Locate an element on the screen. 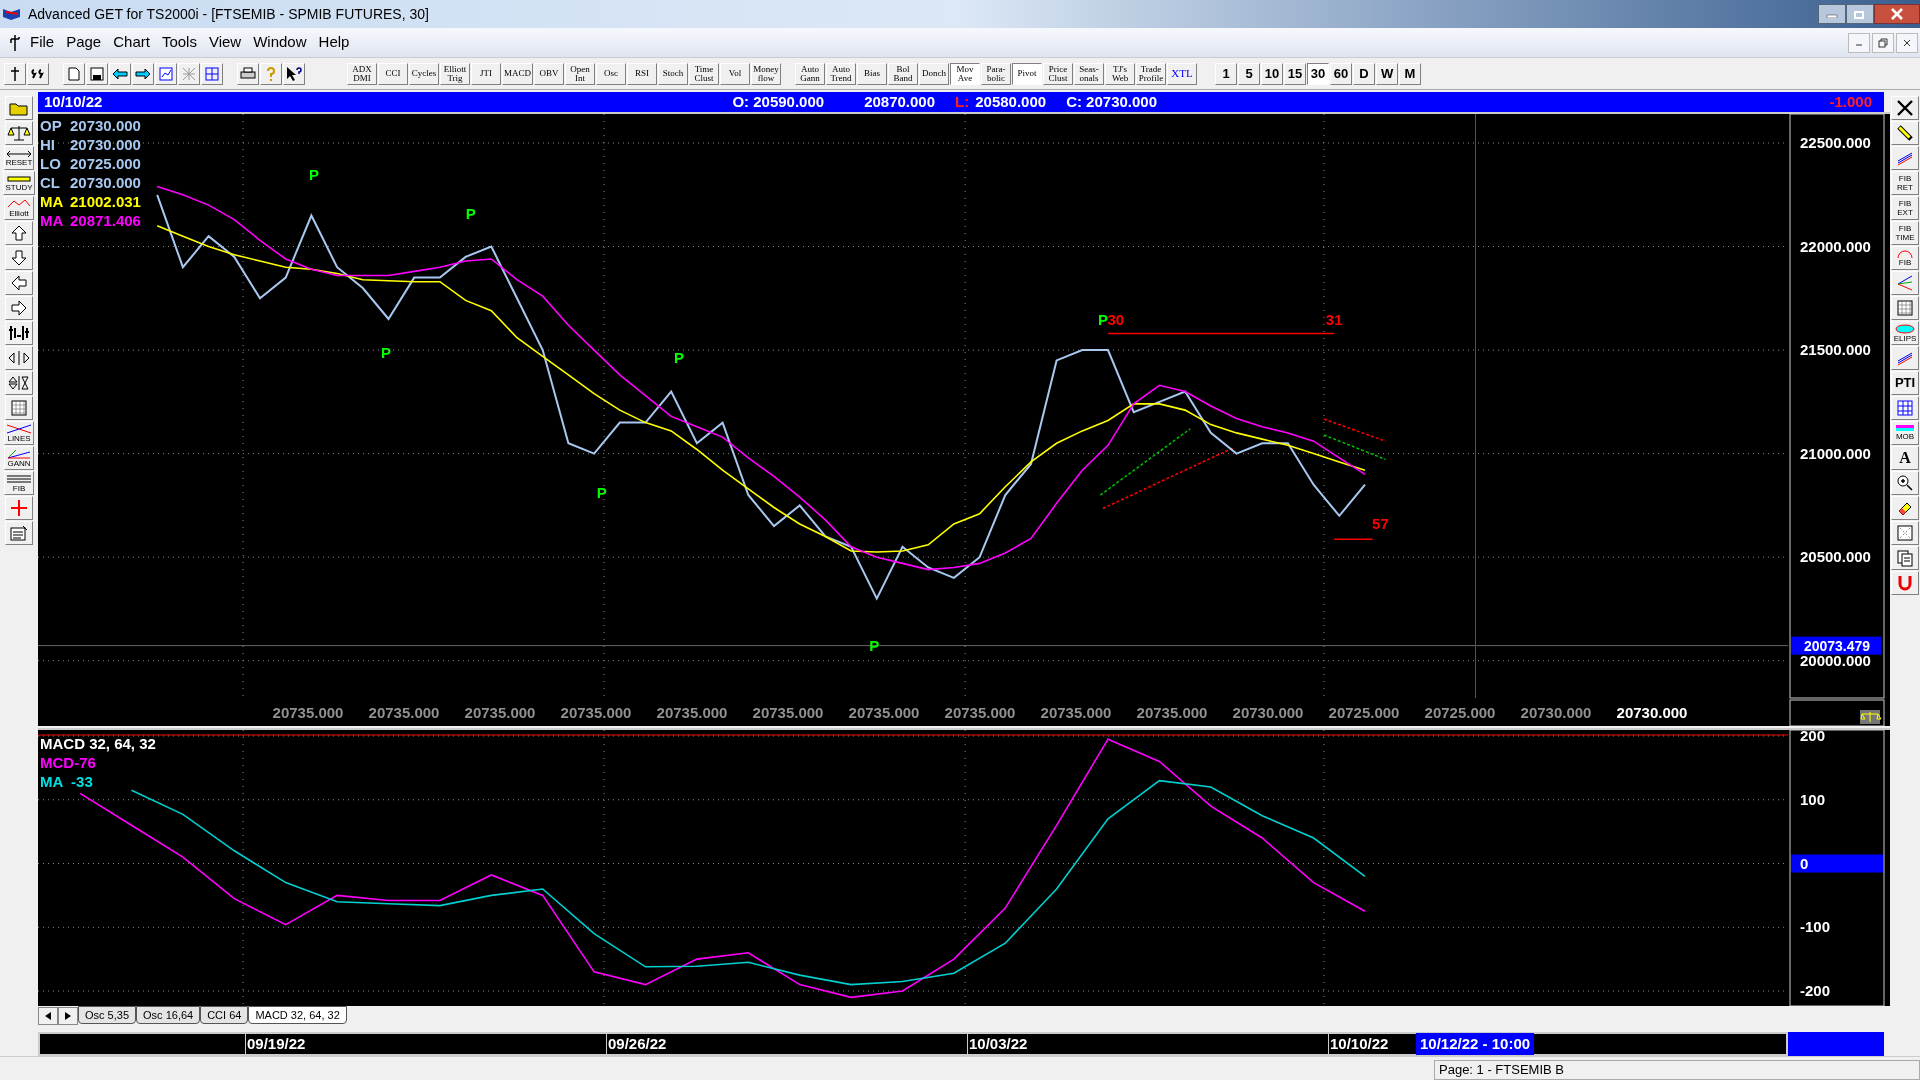 This screenshot has width=1920, height=1080. toolbar-button: Auto Trend is located at coordinates (841, 73).